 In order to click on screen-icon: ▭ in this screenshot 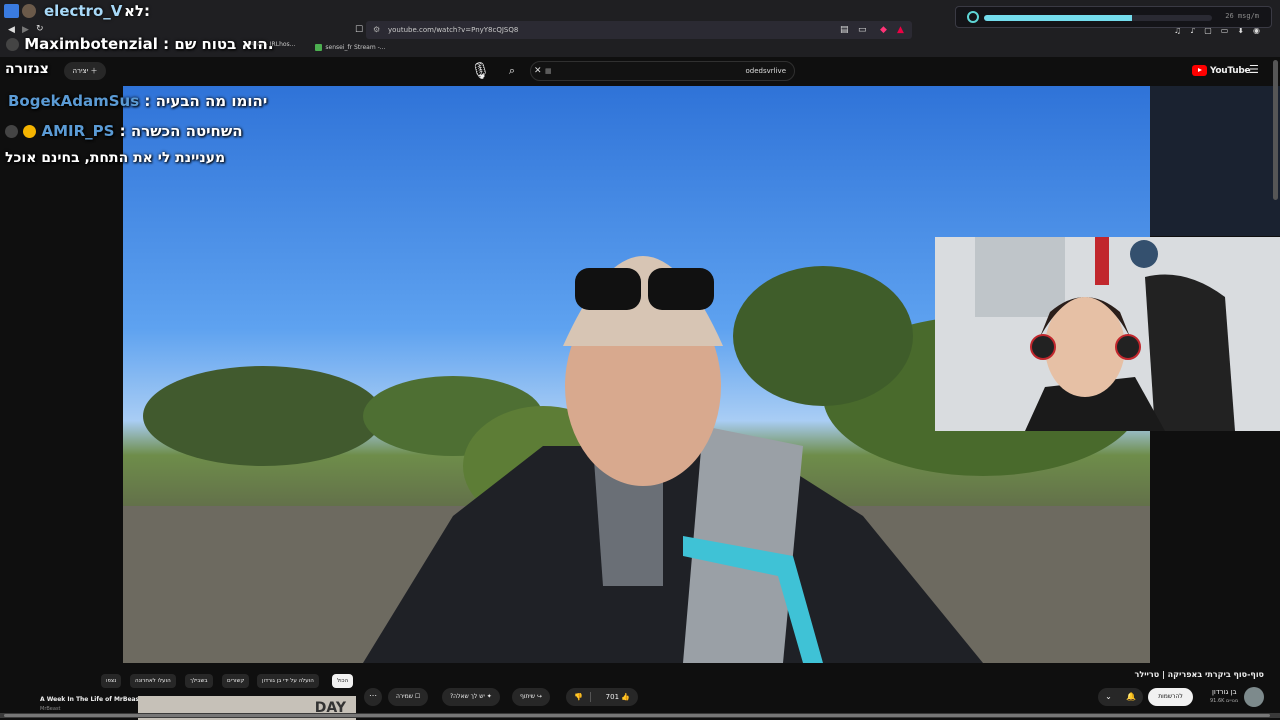, I will do `click(862, 30)`.